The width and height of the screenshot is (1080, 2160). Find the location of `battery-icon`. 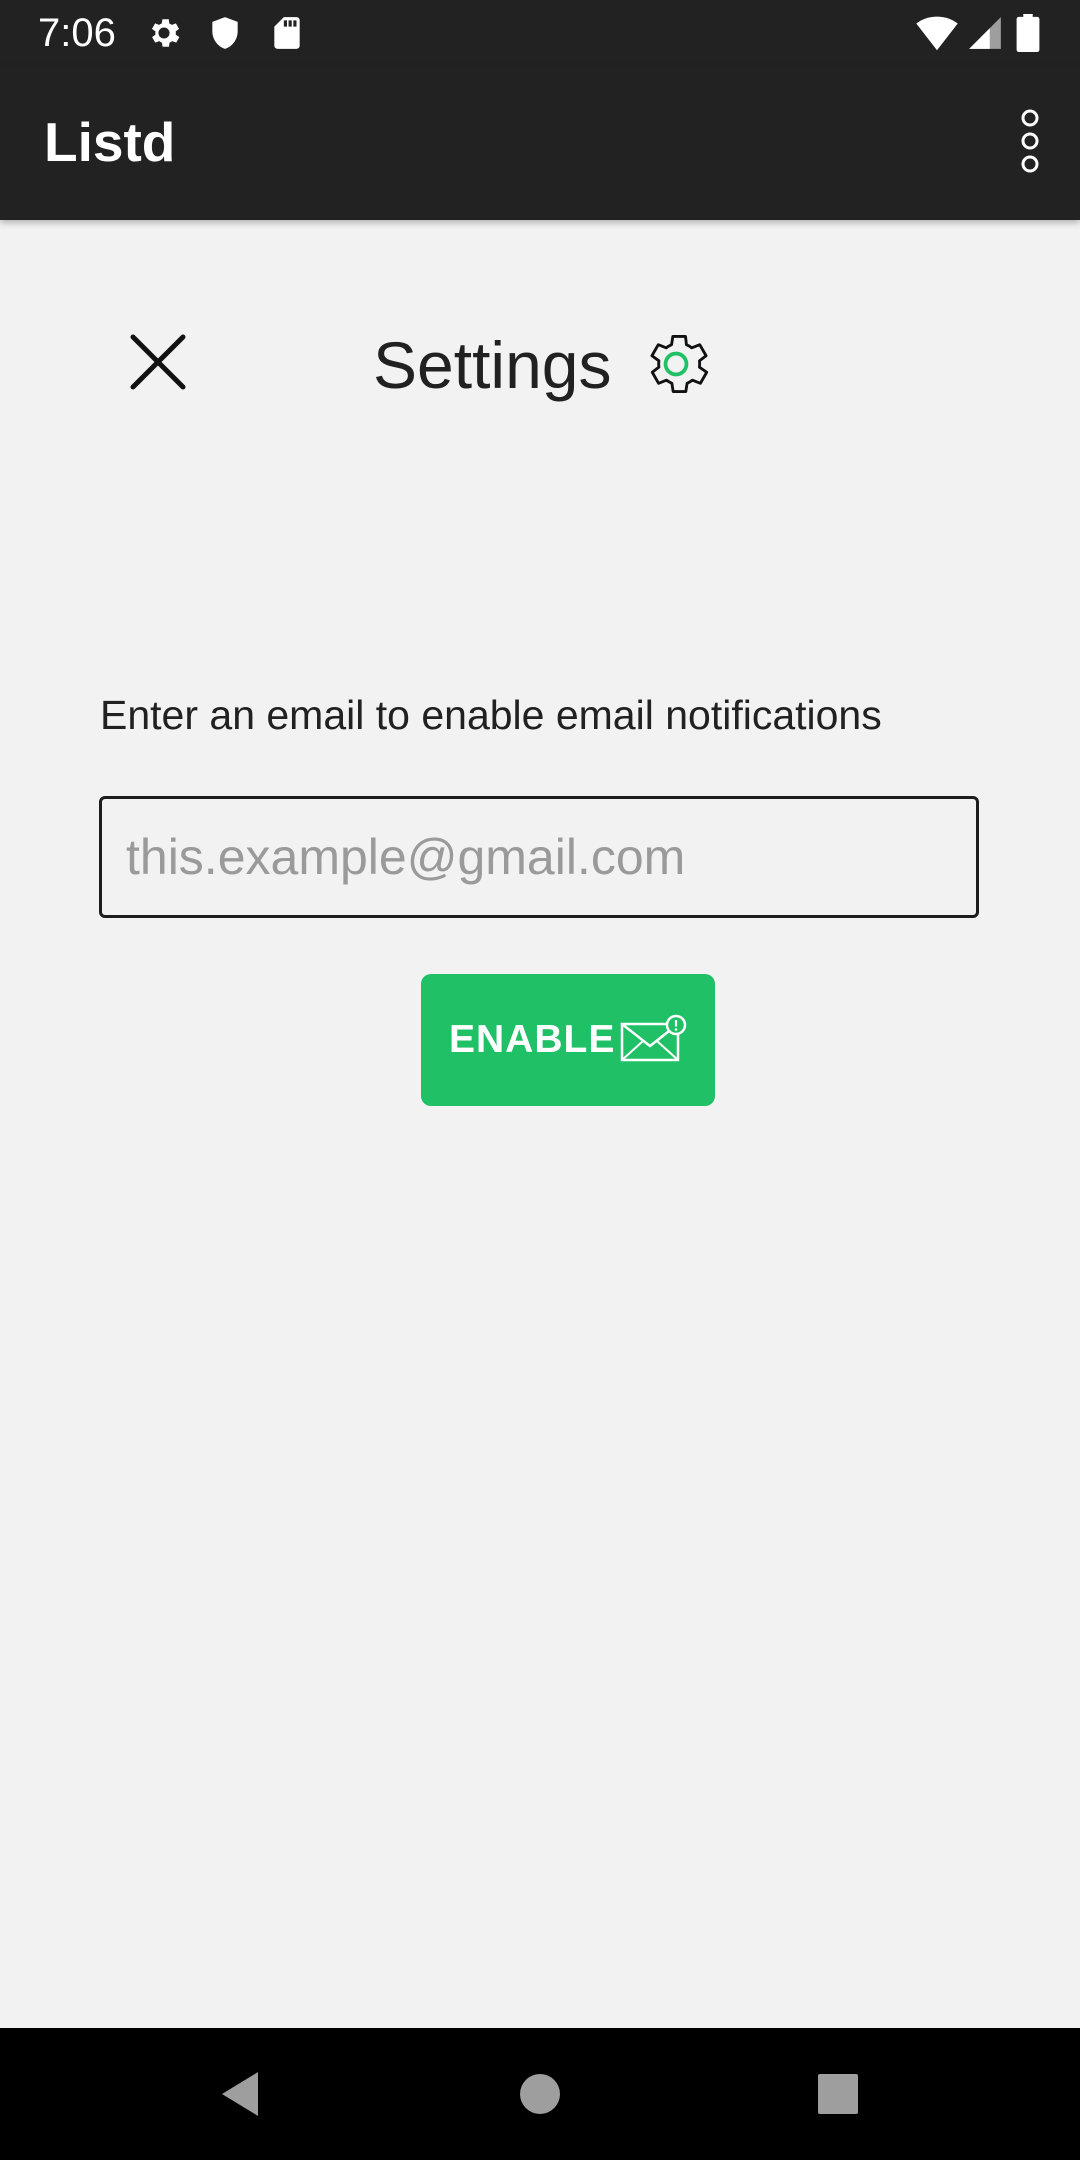

battery-icon is located at coordinates (1028, 33).